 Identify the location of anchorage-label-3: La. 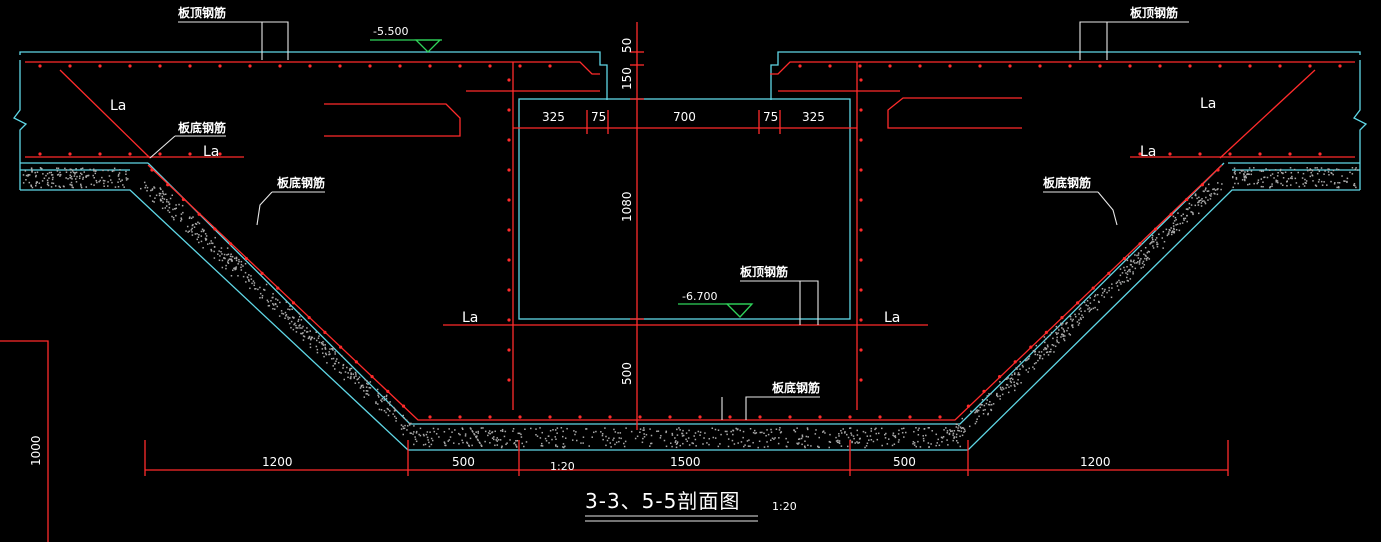
(1208, 104).